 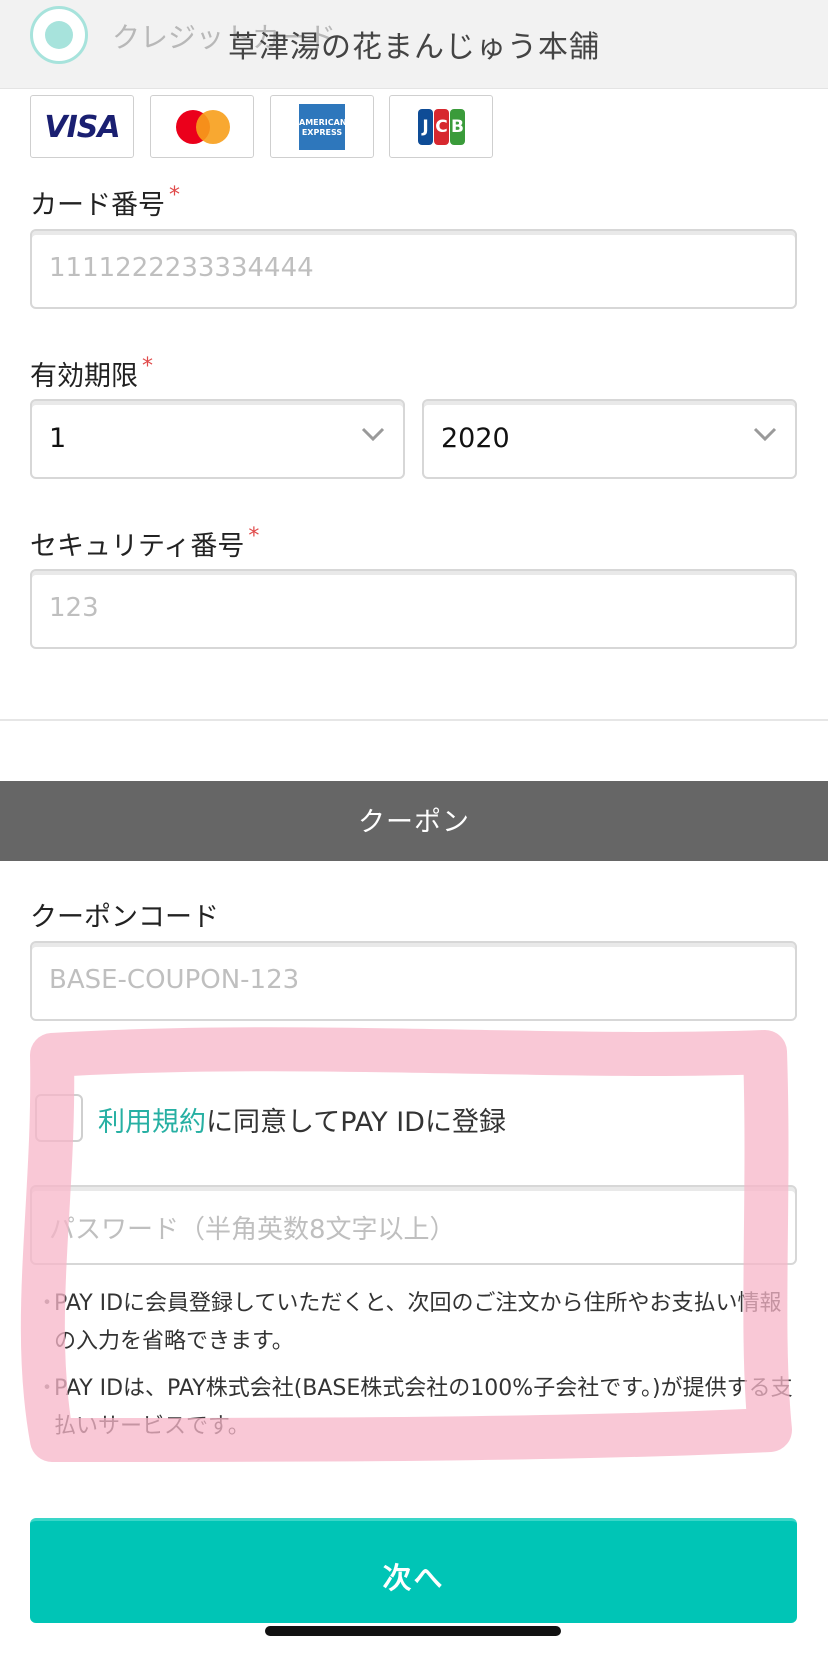 I want to click on card-number-input: 1111222233334444, so click(x=413, y=269).